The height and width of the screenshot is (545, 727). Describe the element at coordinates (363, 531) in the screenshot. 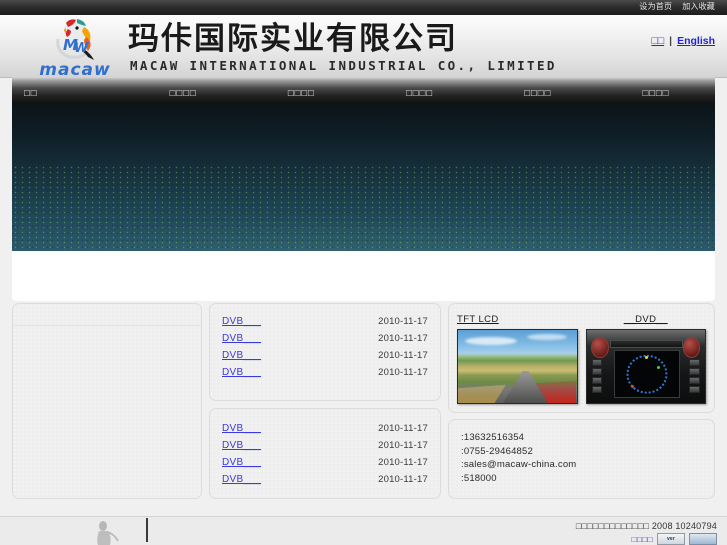

I see `site-footer: □□□□□□□□□□□□□ 2008 10240794 □□□□ ver` at that location.